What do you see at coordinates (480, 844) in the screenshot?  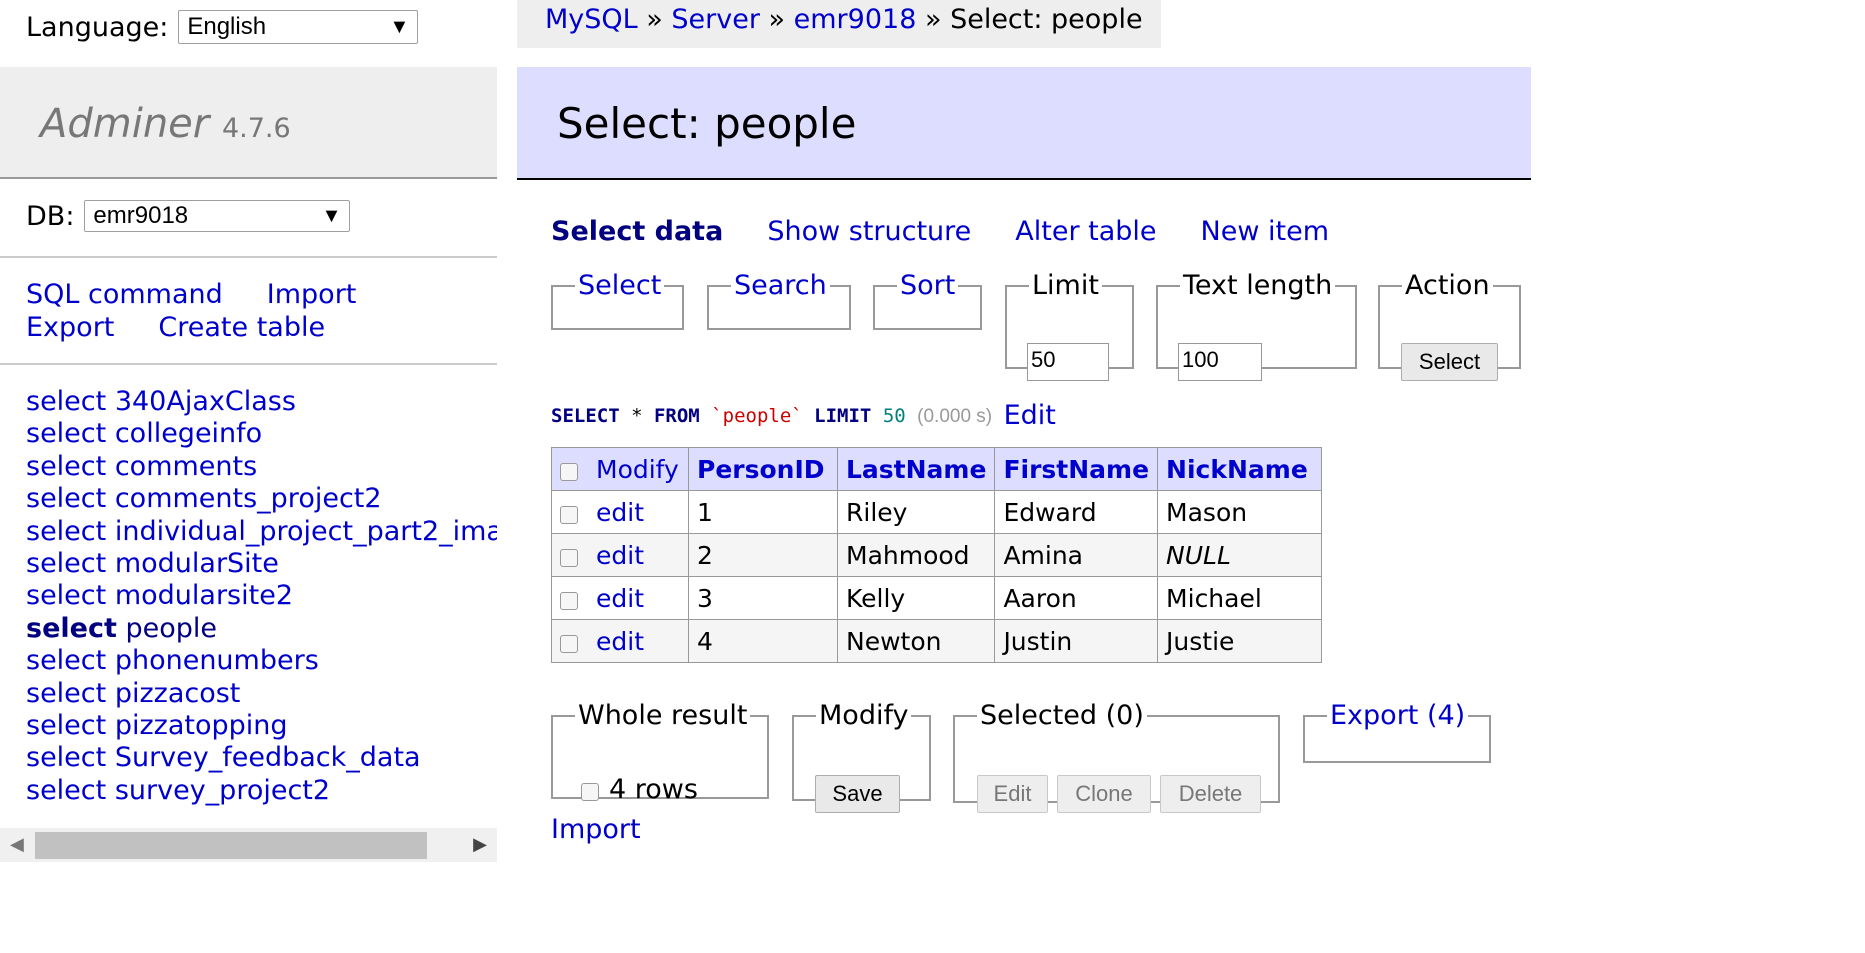 I see `scroll-right-icon: ▶` at bounding box center [480, 844].